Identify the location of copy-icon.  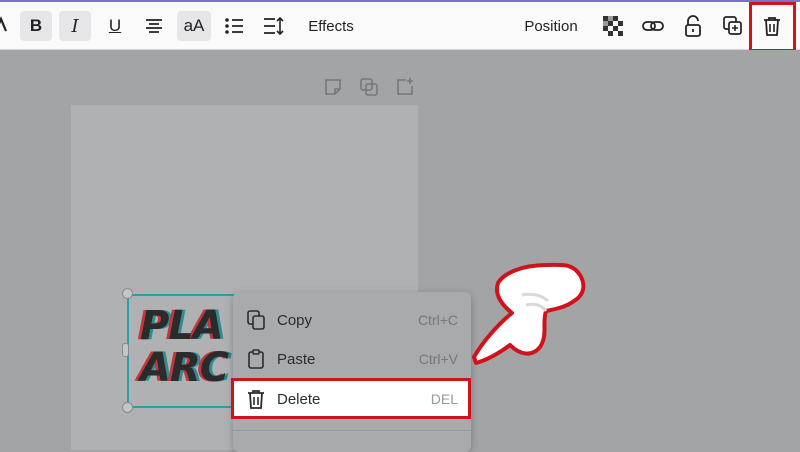
(256, 320).